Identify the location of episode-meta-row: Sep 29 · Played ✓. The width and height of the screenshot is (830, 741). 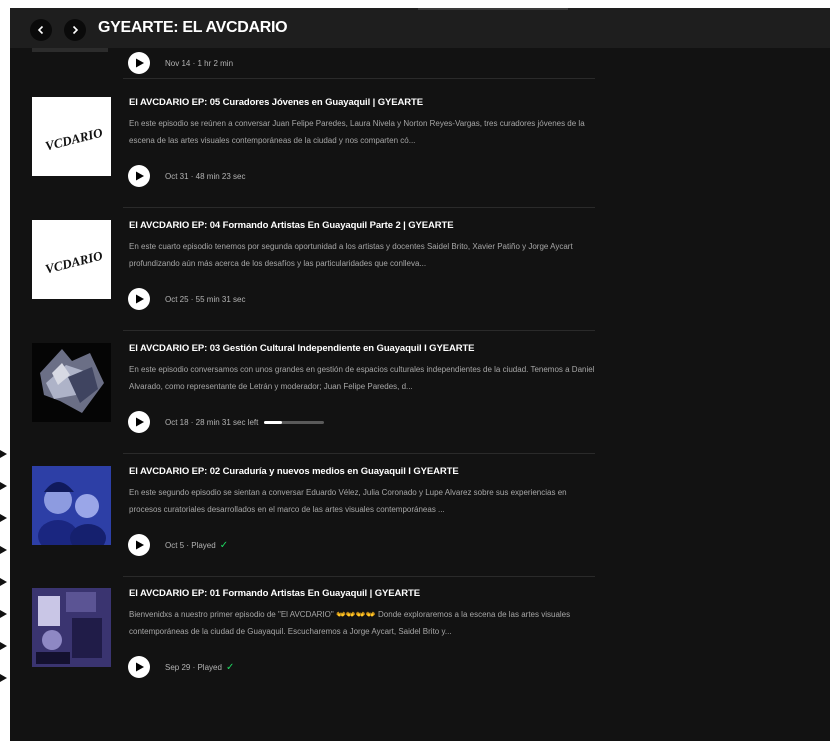
(181, 667).